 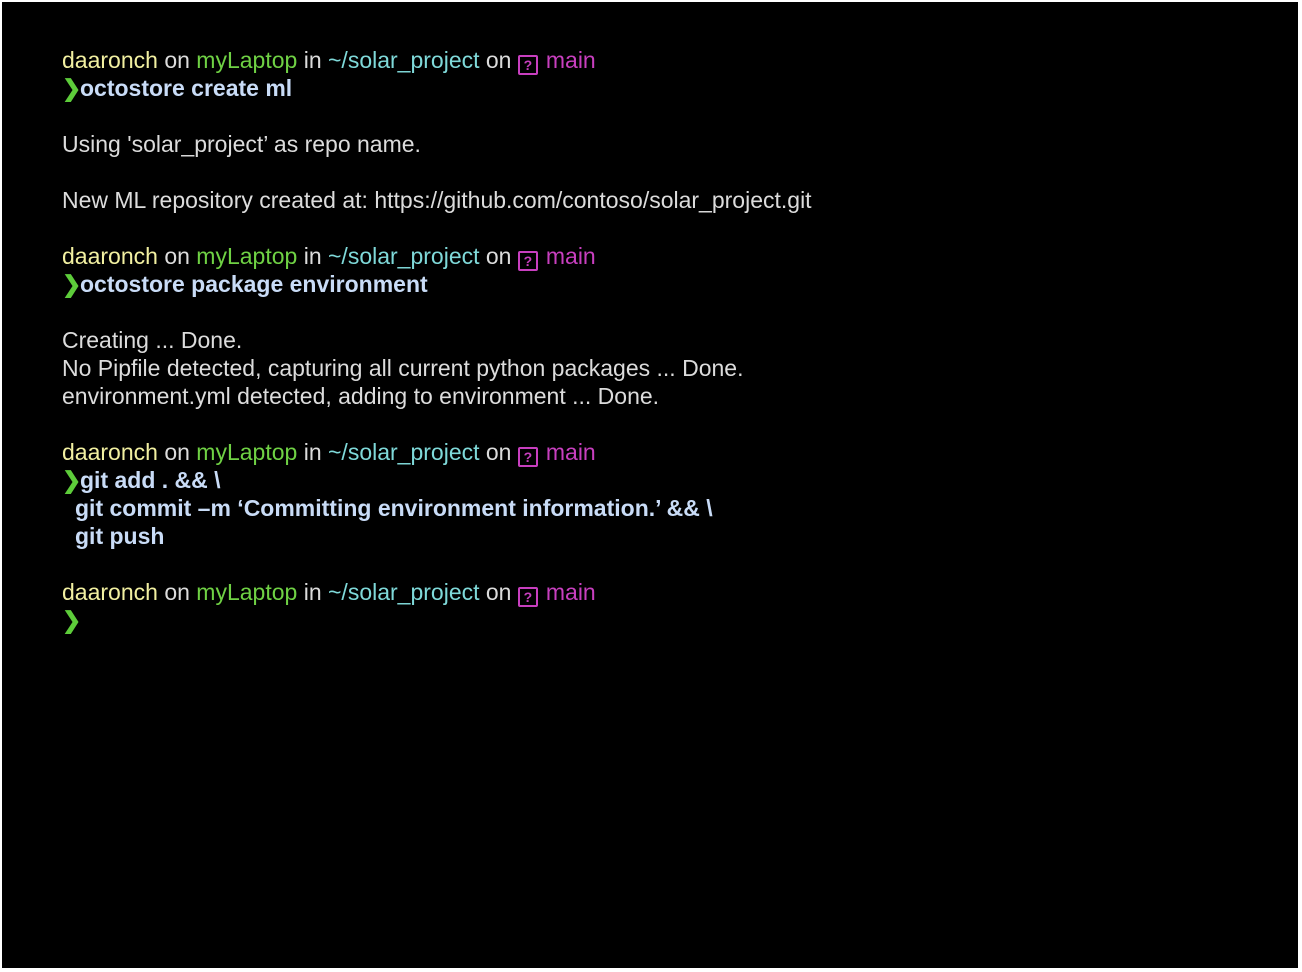 What do you see at coordinates (680, 620) in the screenshot?
I see `active-command-input: ❯` at bounding box center [680, 620].